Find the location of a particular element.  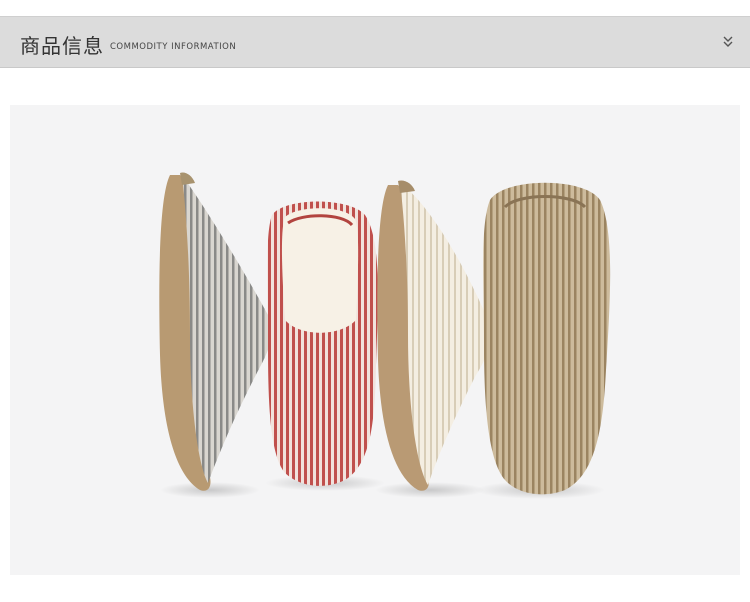

slipper-red is located at coordinates (325, 346).